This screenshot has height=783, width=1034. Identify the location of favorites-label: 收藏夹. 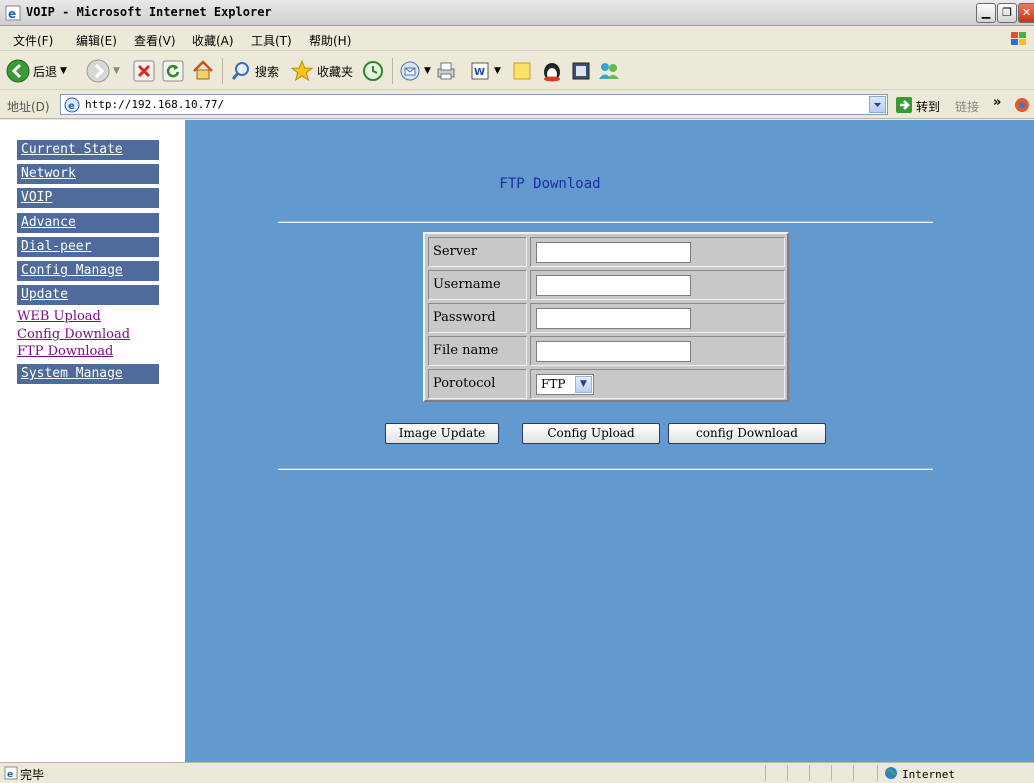
(335, 71).